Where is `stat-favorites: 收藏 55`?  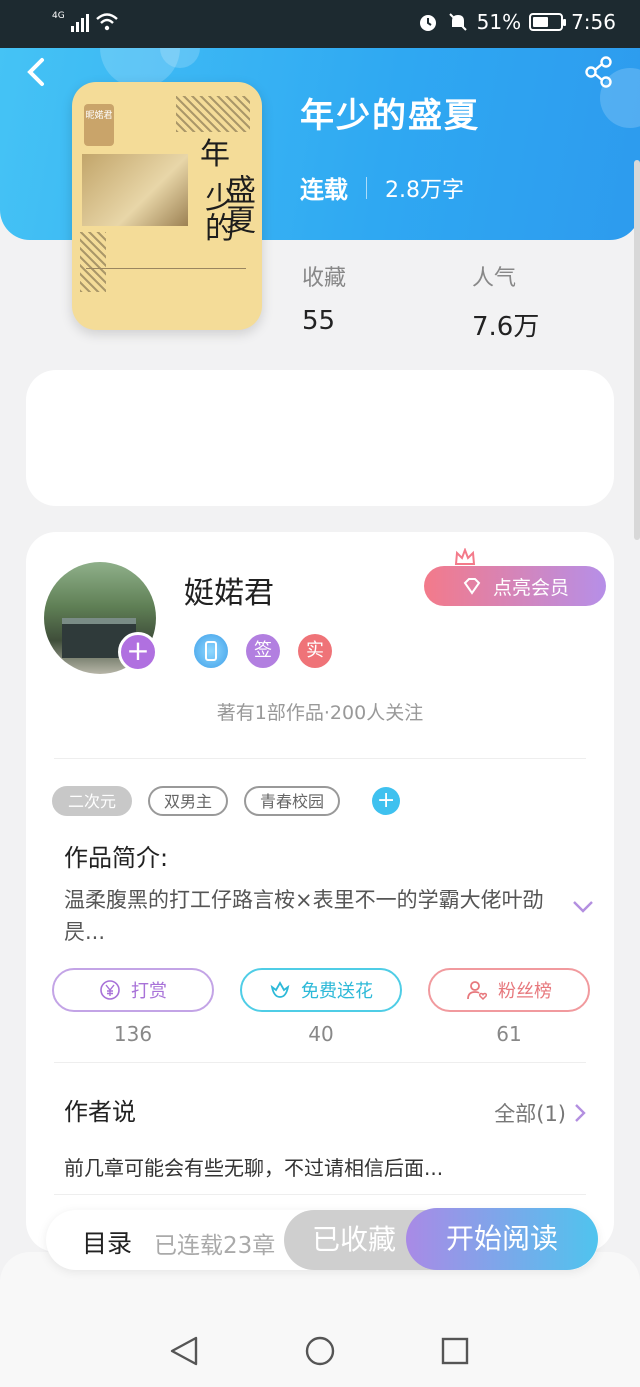 stat-favorites: 收藏 55 is located at coordinates (324, 298).